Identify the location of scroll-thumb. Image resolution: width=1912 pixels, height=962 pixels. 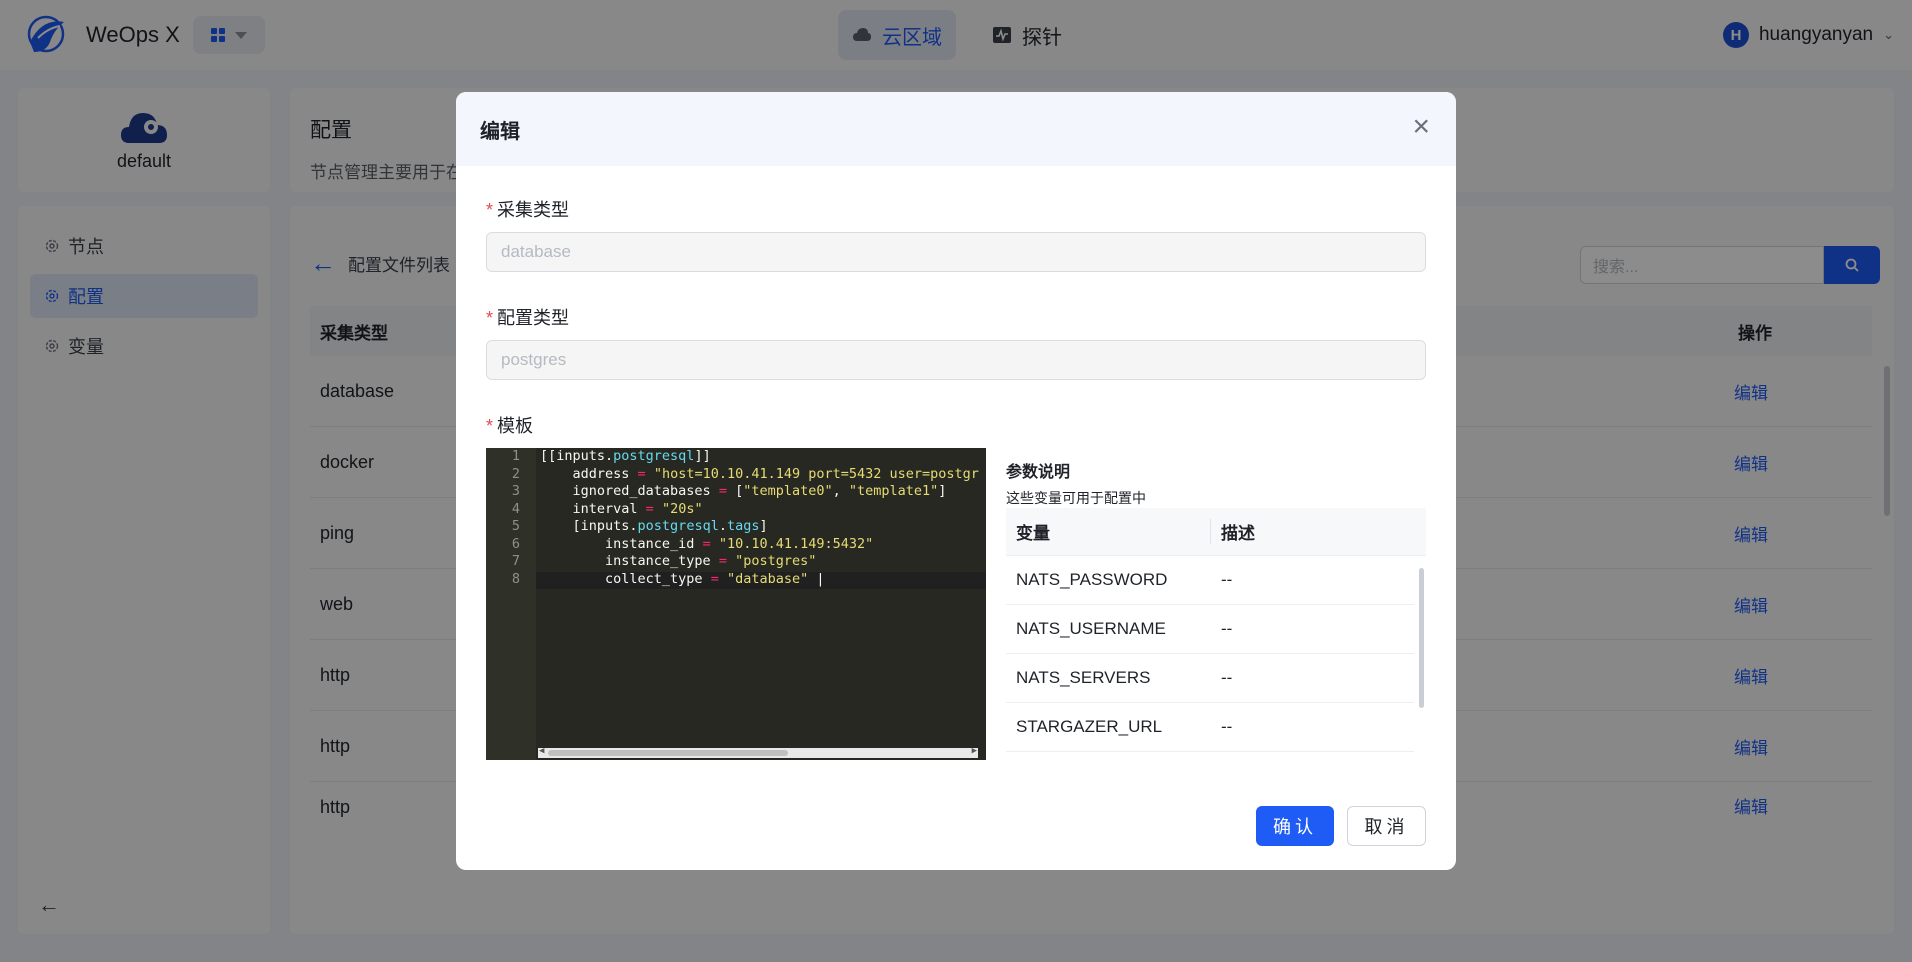
(668, 753).